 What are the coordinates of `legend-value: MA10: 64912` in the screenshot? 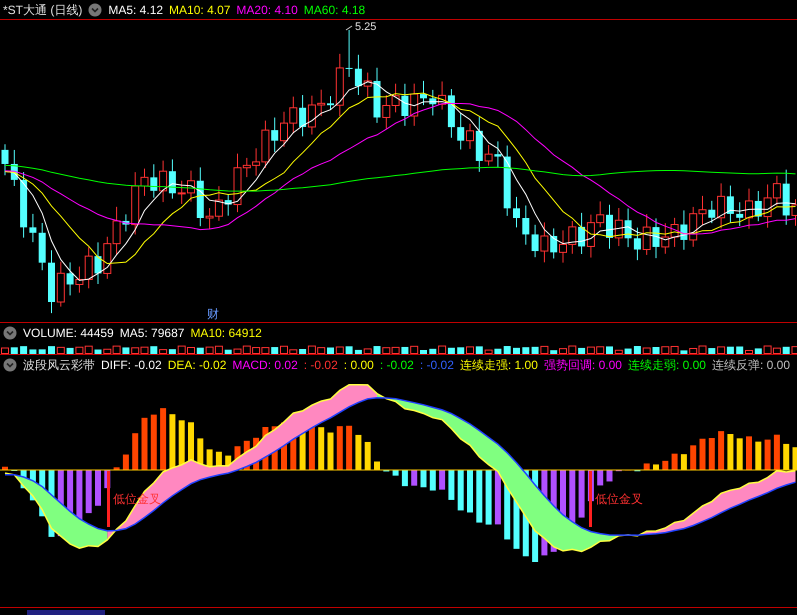 It's located at (226, 332).